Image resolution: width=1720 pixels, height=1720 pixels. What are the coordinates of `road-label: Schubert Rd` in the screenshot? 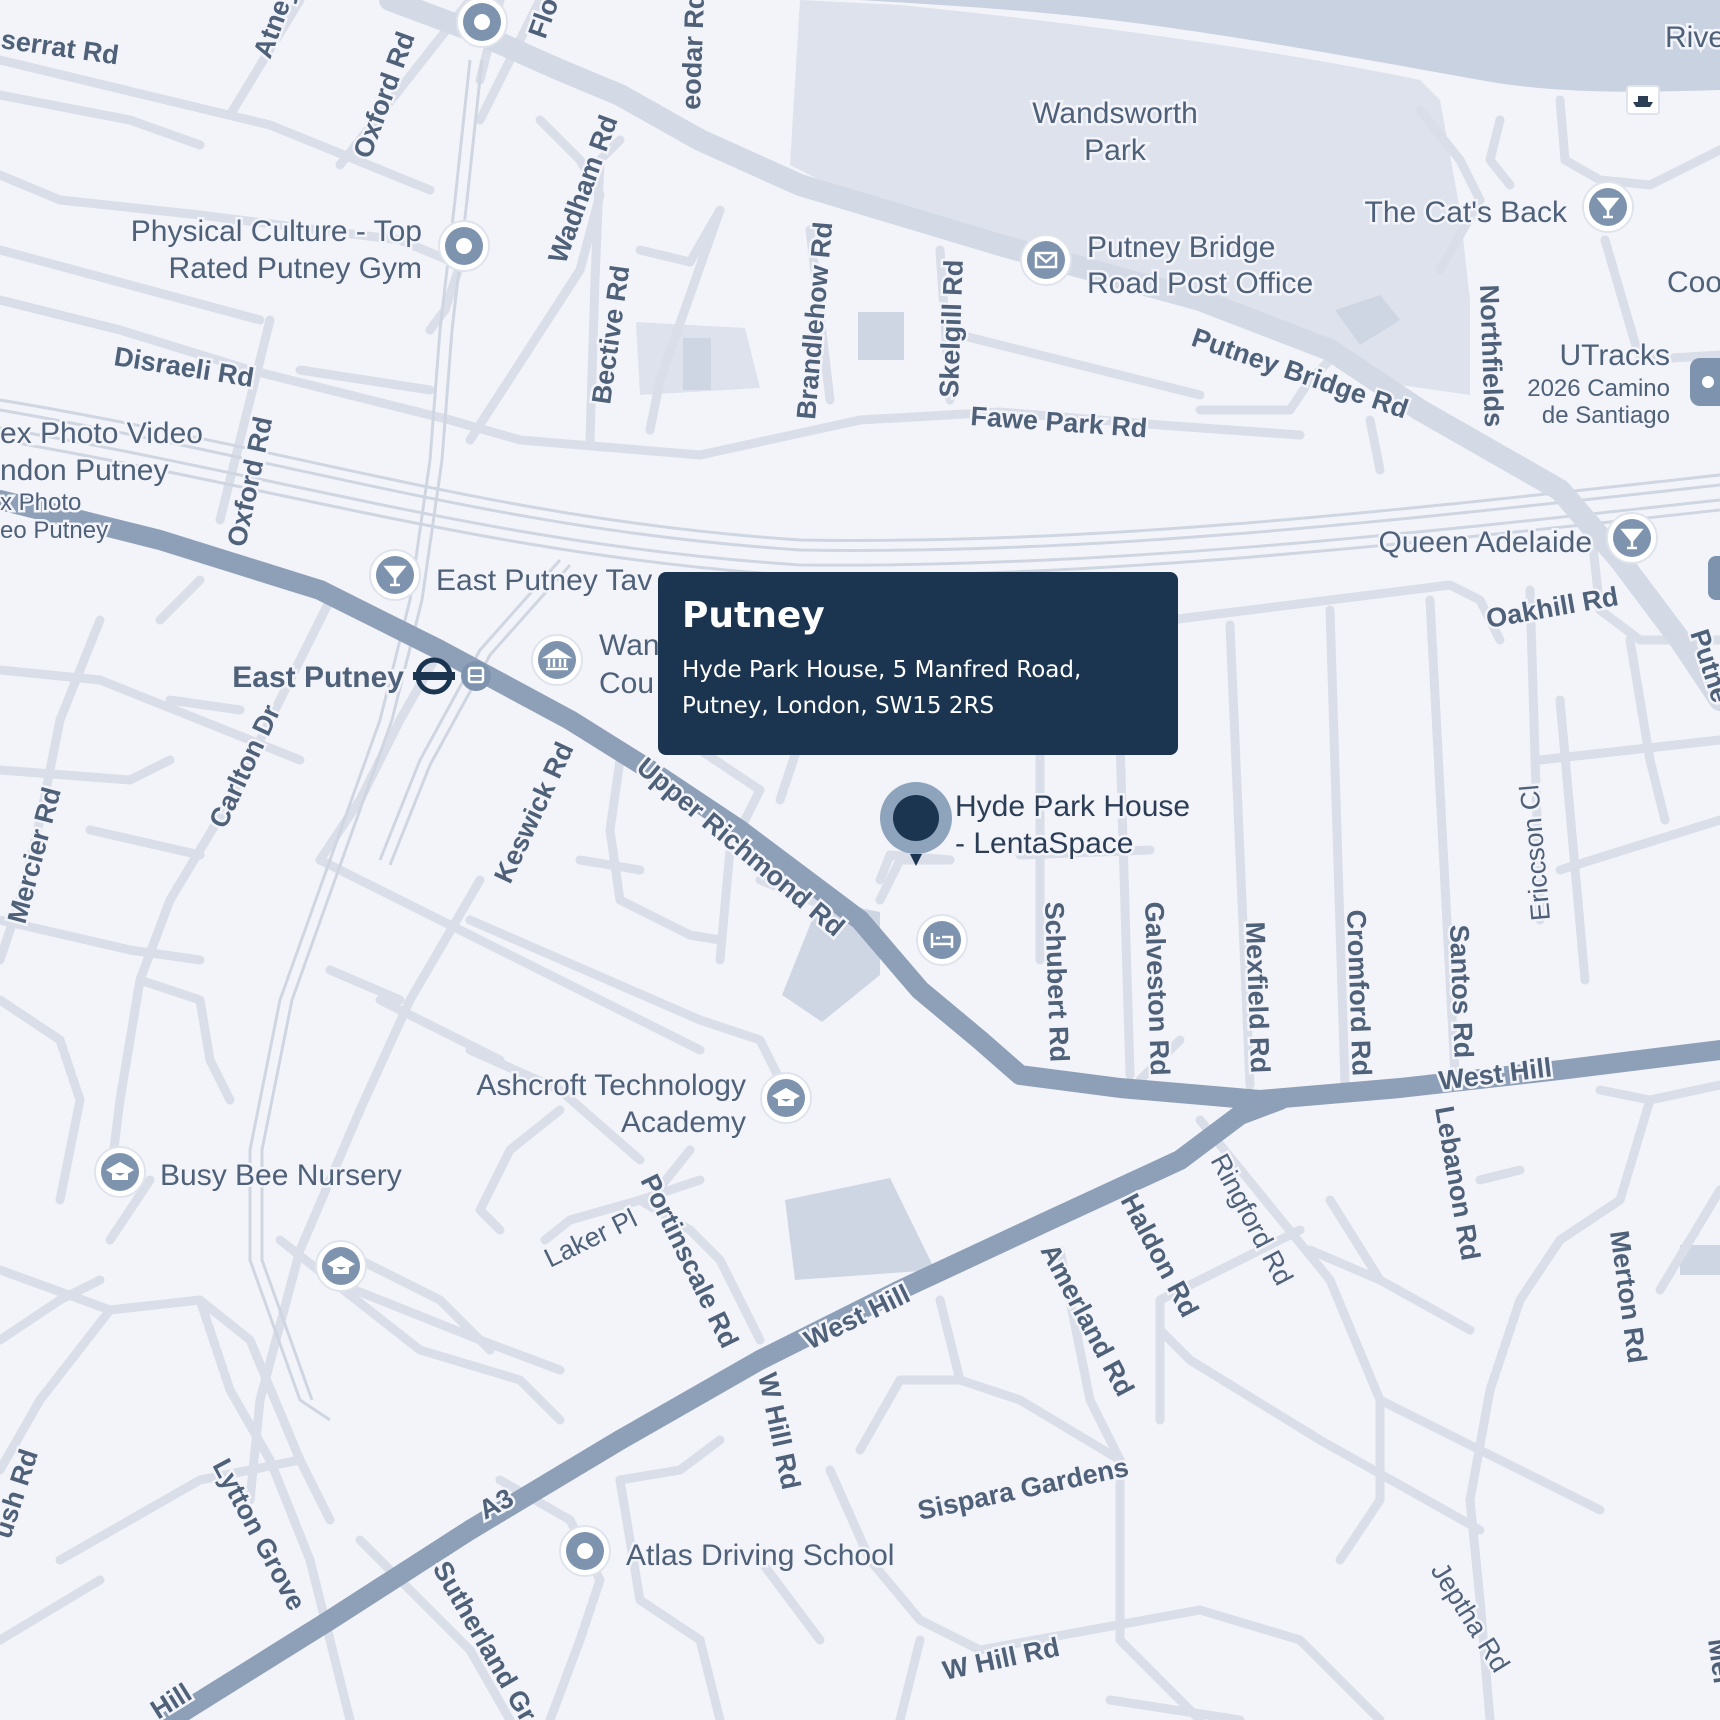 It's located at (1057, 981).